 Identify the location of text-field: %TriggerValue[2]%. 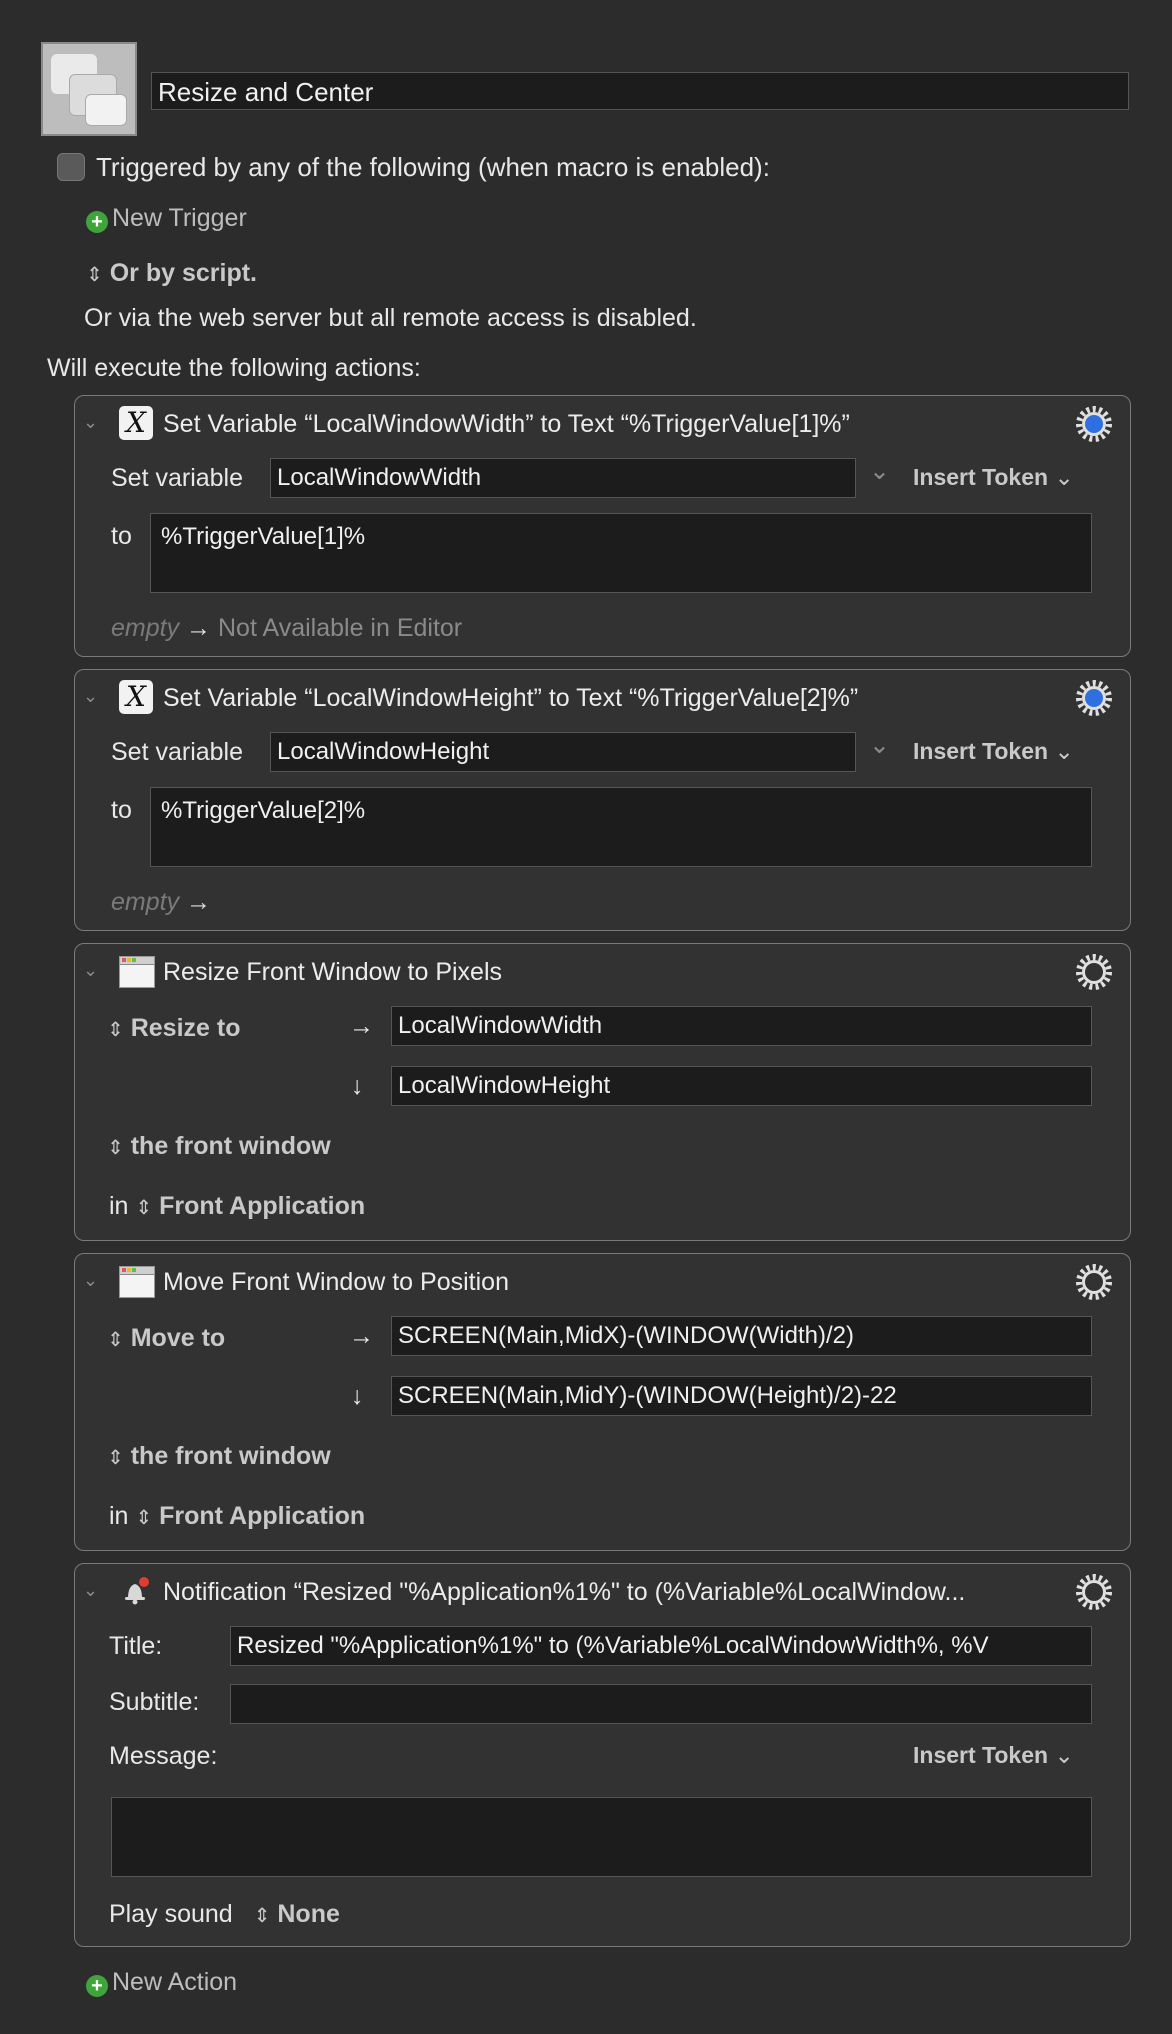
(621, 827).